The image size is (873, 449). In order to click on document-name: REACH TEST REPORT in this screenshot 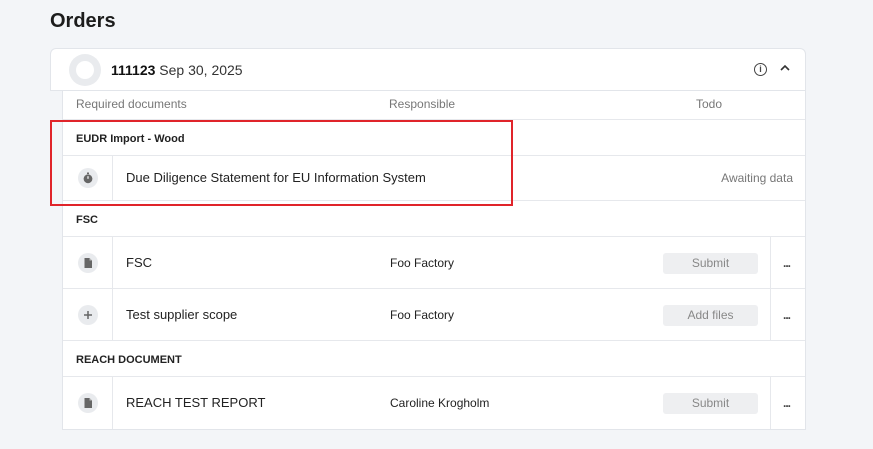, I will do `click(195, 402)`.